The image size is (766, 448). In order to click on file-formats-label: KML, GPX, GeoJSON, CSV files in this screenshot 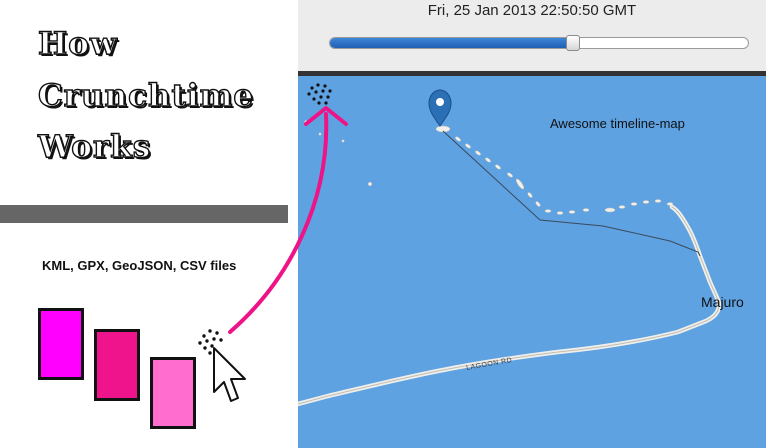, I will do `click(139, 265)`.